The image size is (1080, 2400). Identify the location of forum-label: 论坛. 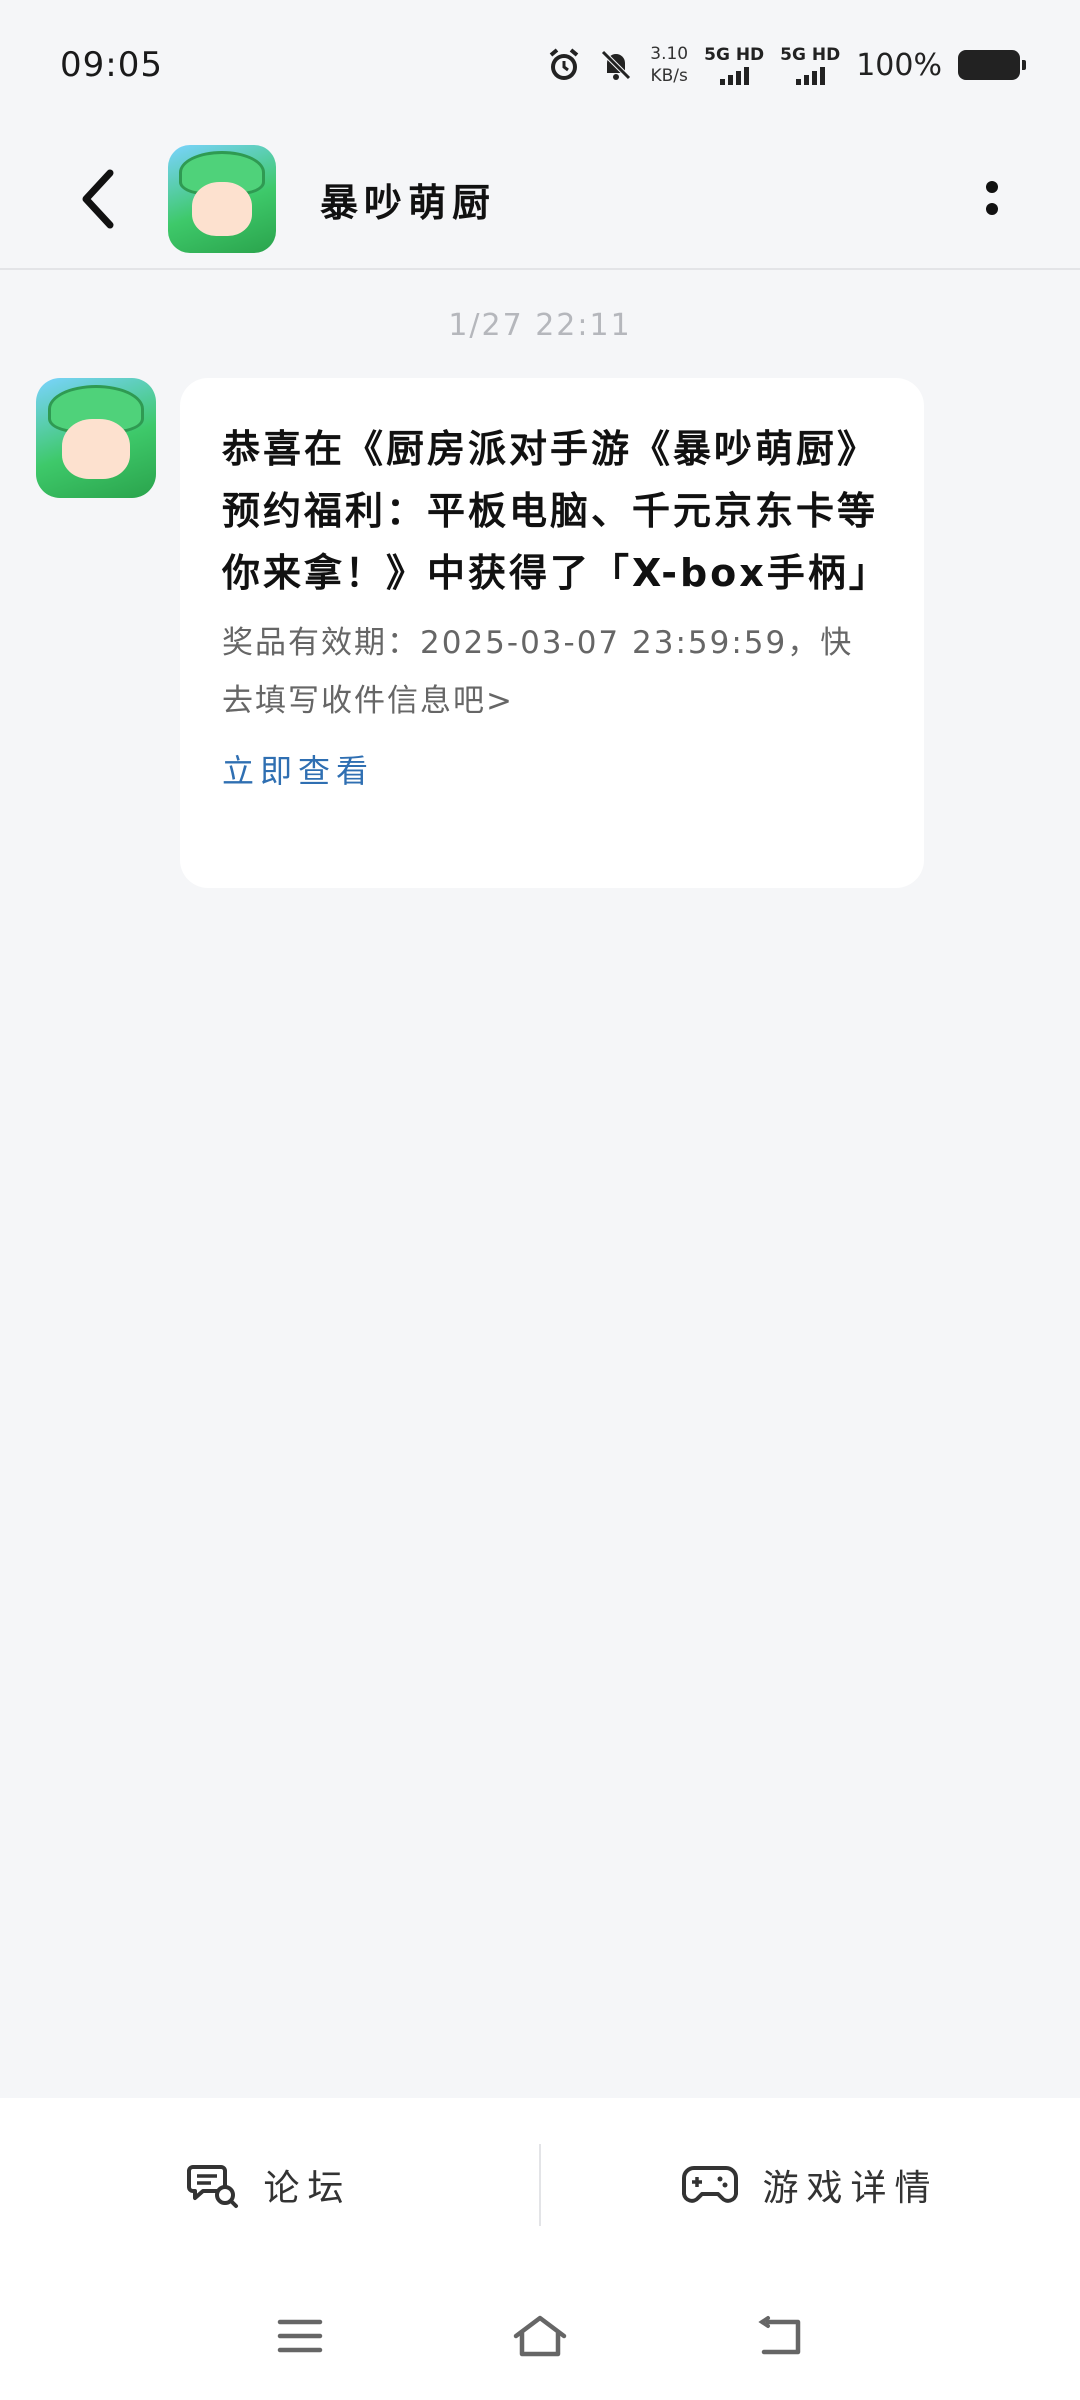
(307, 2188).